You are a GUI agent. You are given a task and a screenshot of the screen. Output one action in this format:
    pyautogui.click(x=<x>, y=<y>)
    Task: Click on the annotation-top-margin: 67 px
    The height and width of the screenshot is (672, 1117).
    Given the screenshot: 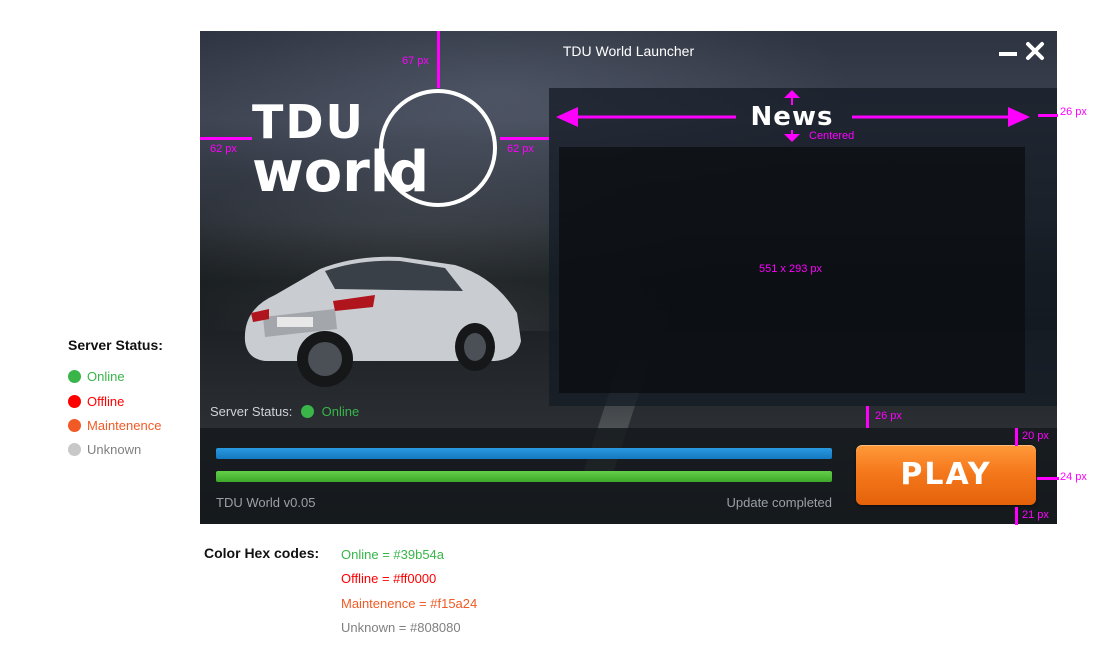 What is the action you would take?
    pyautogui.click(x=415, y=61)
    